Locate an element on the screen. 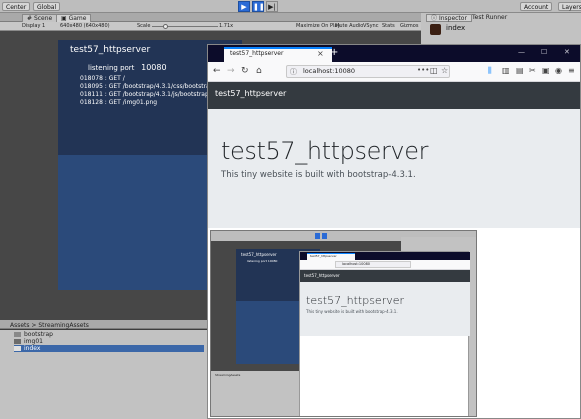 This screenshot has width=581, height=419. account-dropdown: Account is located at coordinates (536, 6).